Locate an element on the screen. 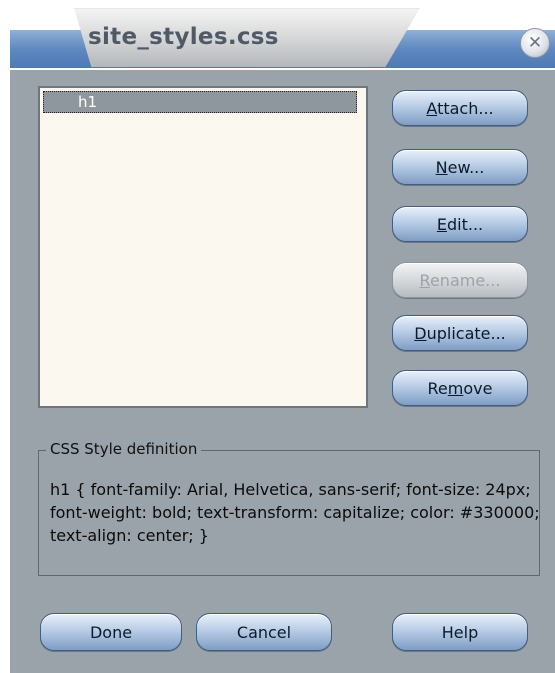  done-button: Done is located at coordinates (111, 632).